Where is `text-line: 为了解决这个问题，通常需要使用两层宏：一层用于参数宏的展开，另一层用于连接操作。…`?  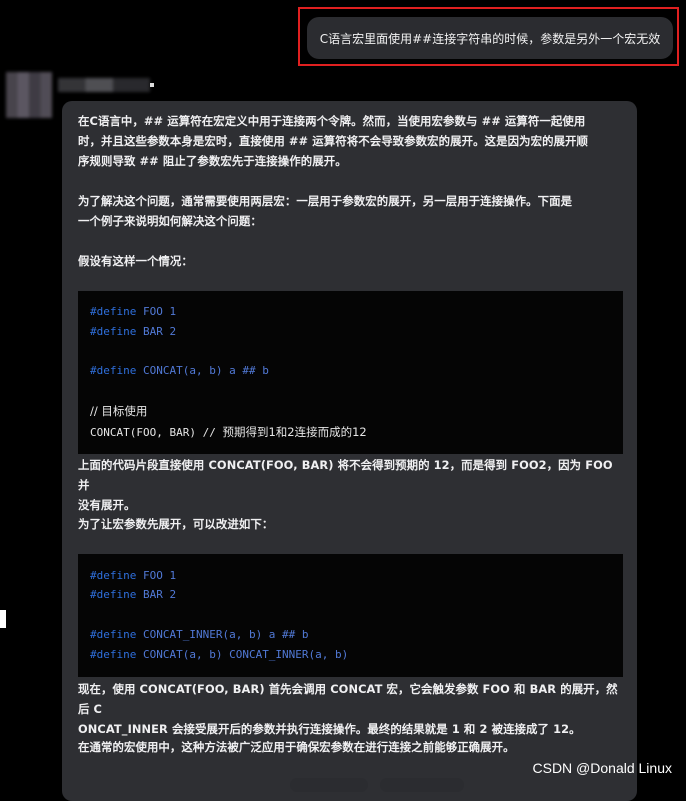
text-line: 为了解决这个问题，通常需要使用两层宏：一层用于参数宏的展开，另一层用于连接操作。… is located at coordinates (325, 201).